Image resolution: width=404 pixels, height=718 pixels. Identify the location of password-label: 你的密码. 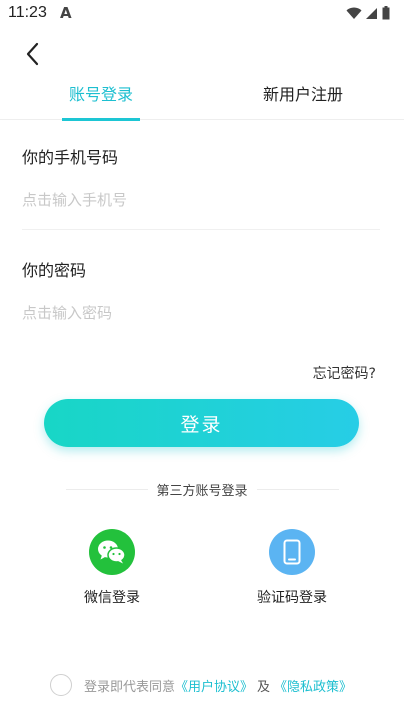
(54, 270).